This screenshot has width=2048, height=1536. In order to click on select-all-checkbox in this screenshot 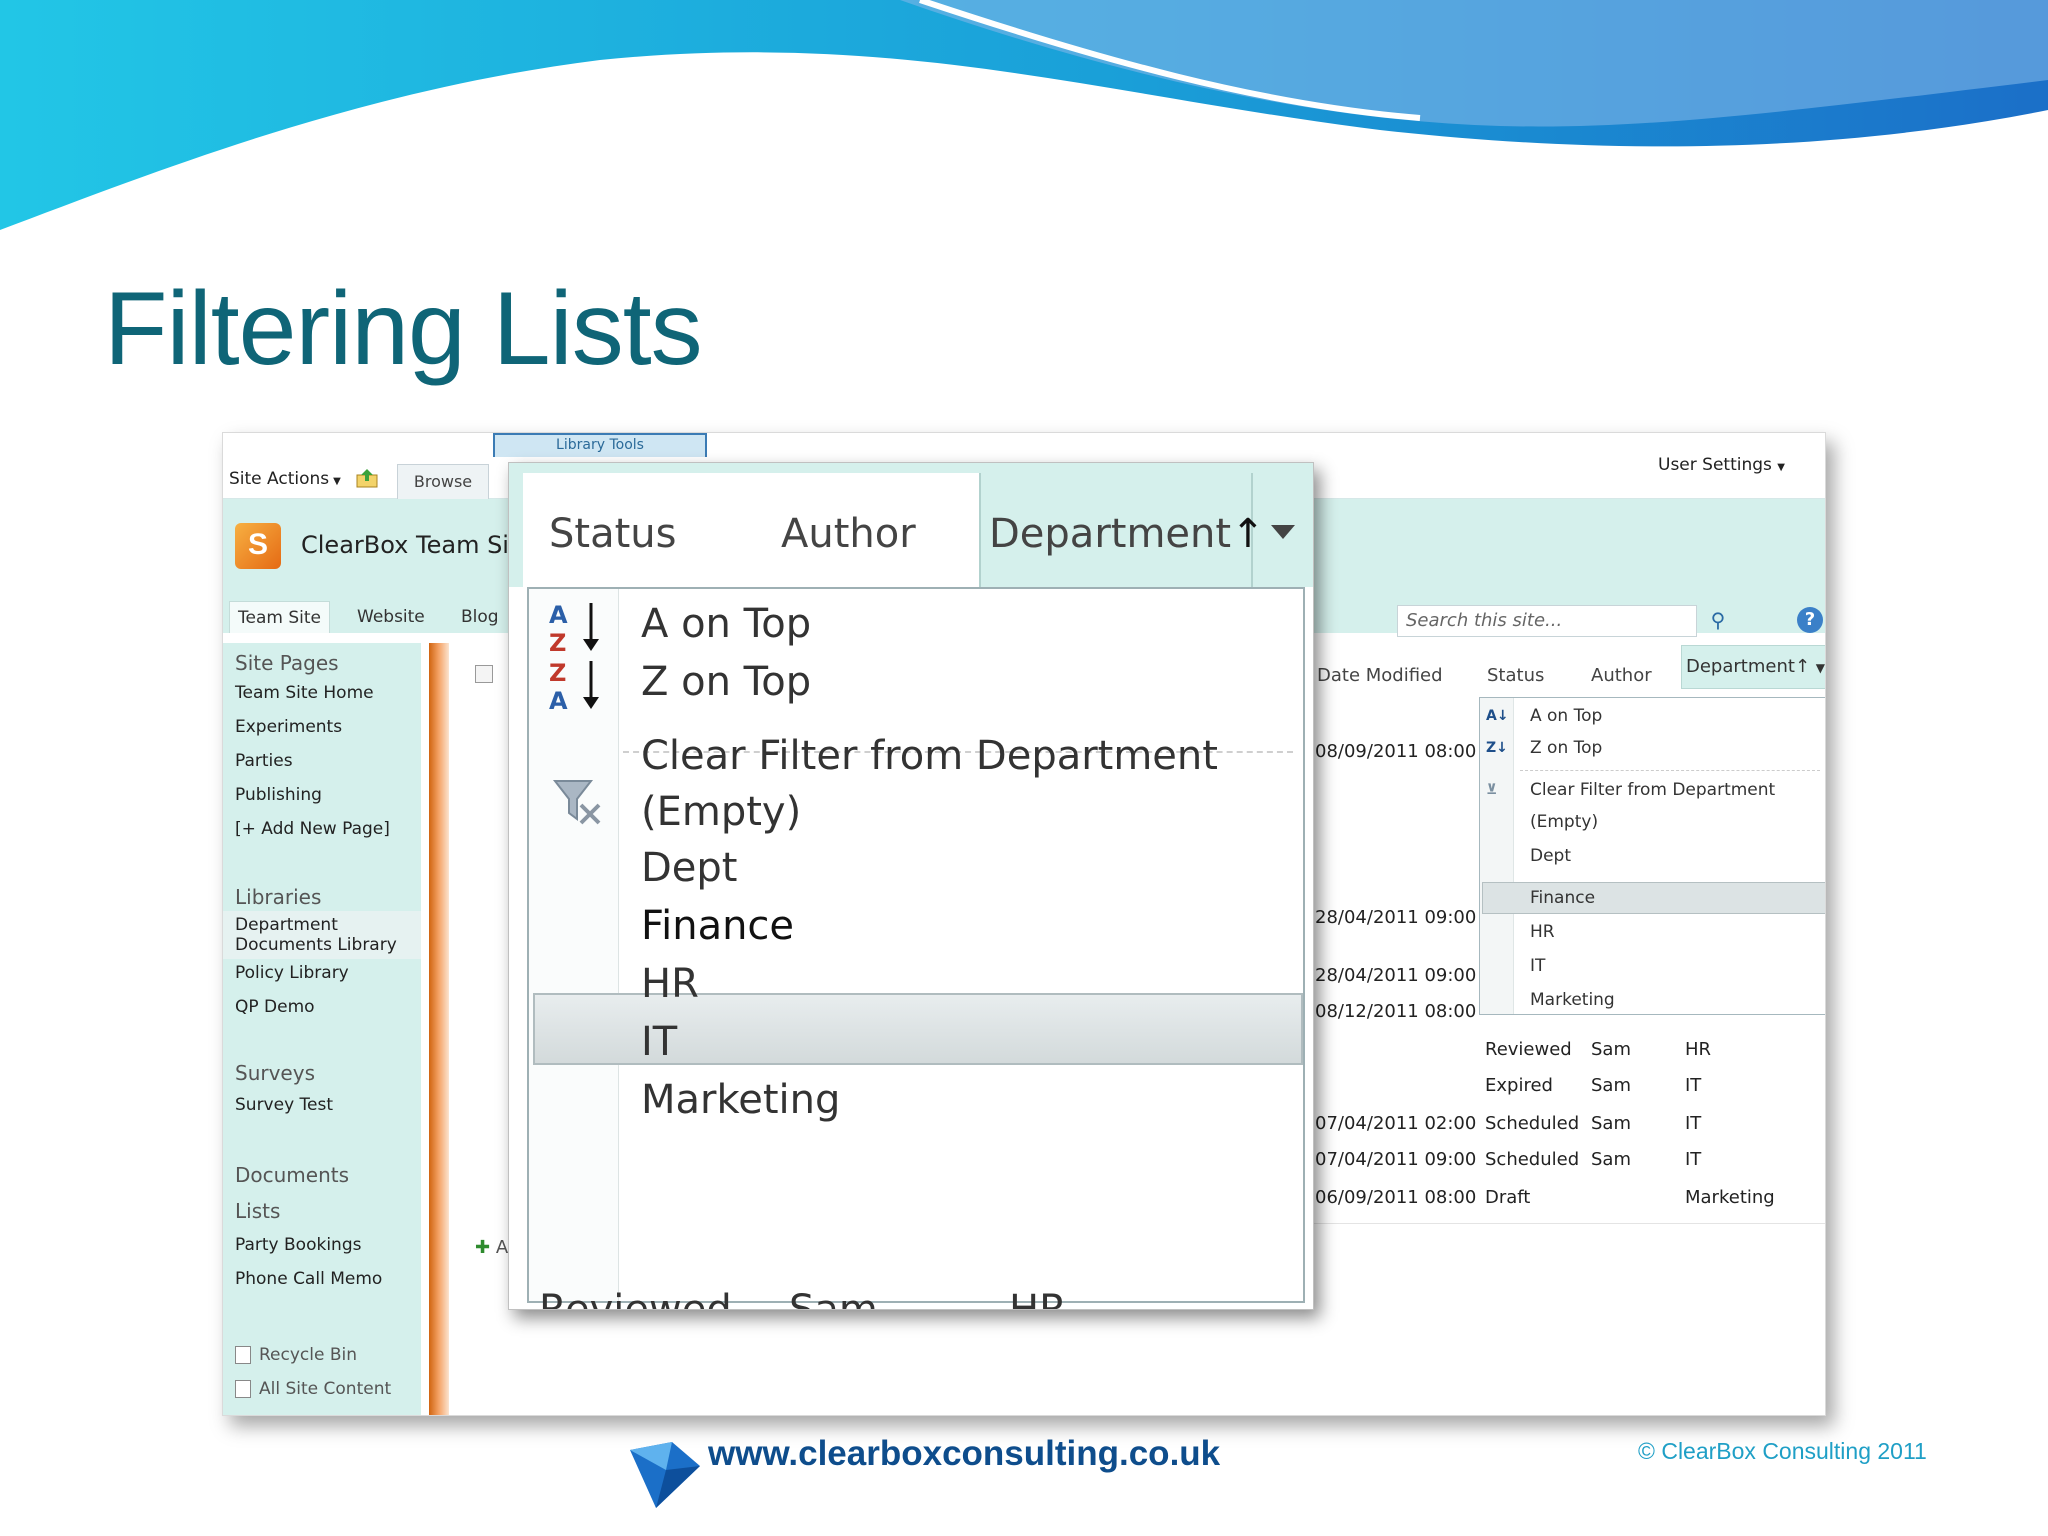, I will do `click(484, 674)`.